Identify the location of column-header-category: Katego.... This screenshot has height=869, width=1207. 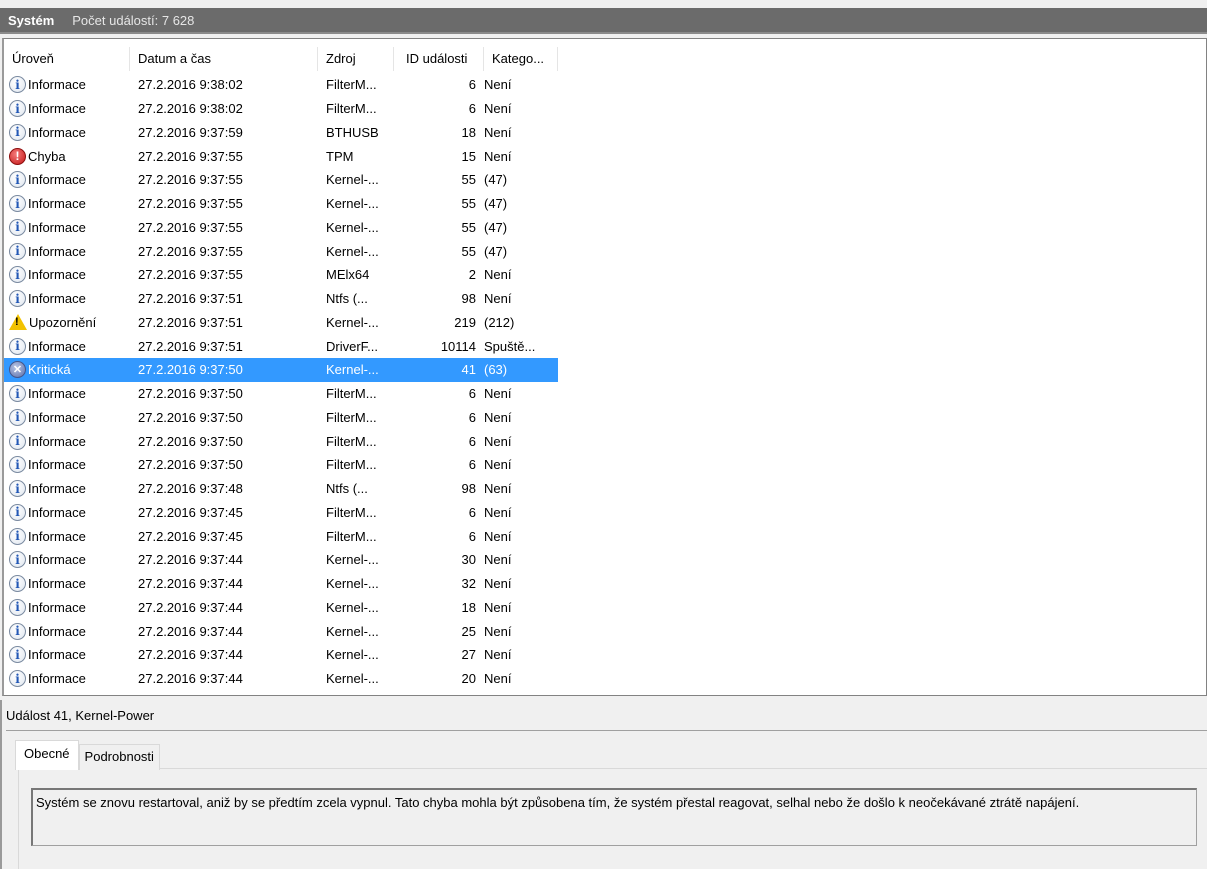
(521, 59).